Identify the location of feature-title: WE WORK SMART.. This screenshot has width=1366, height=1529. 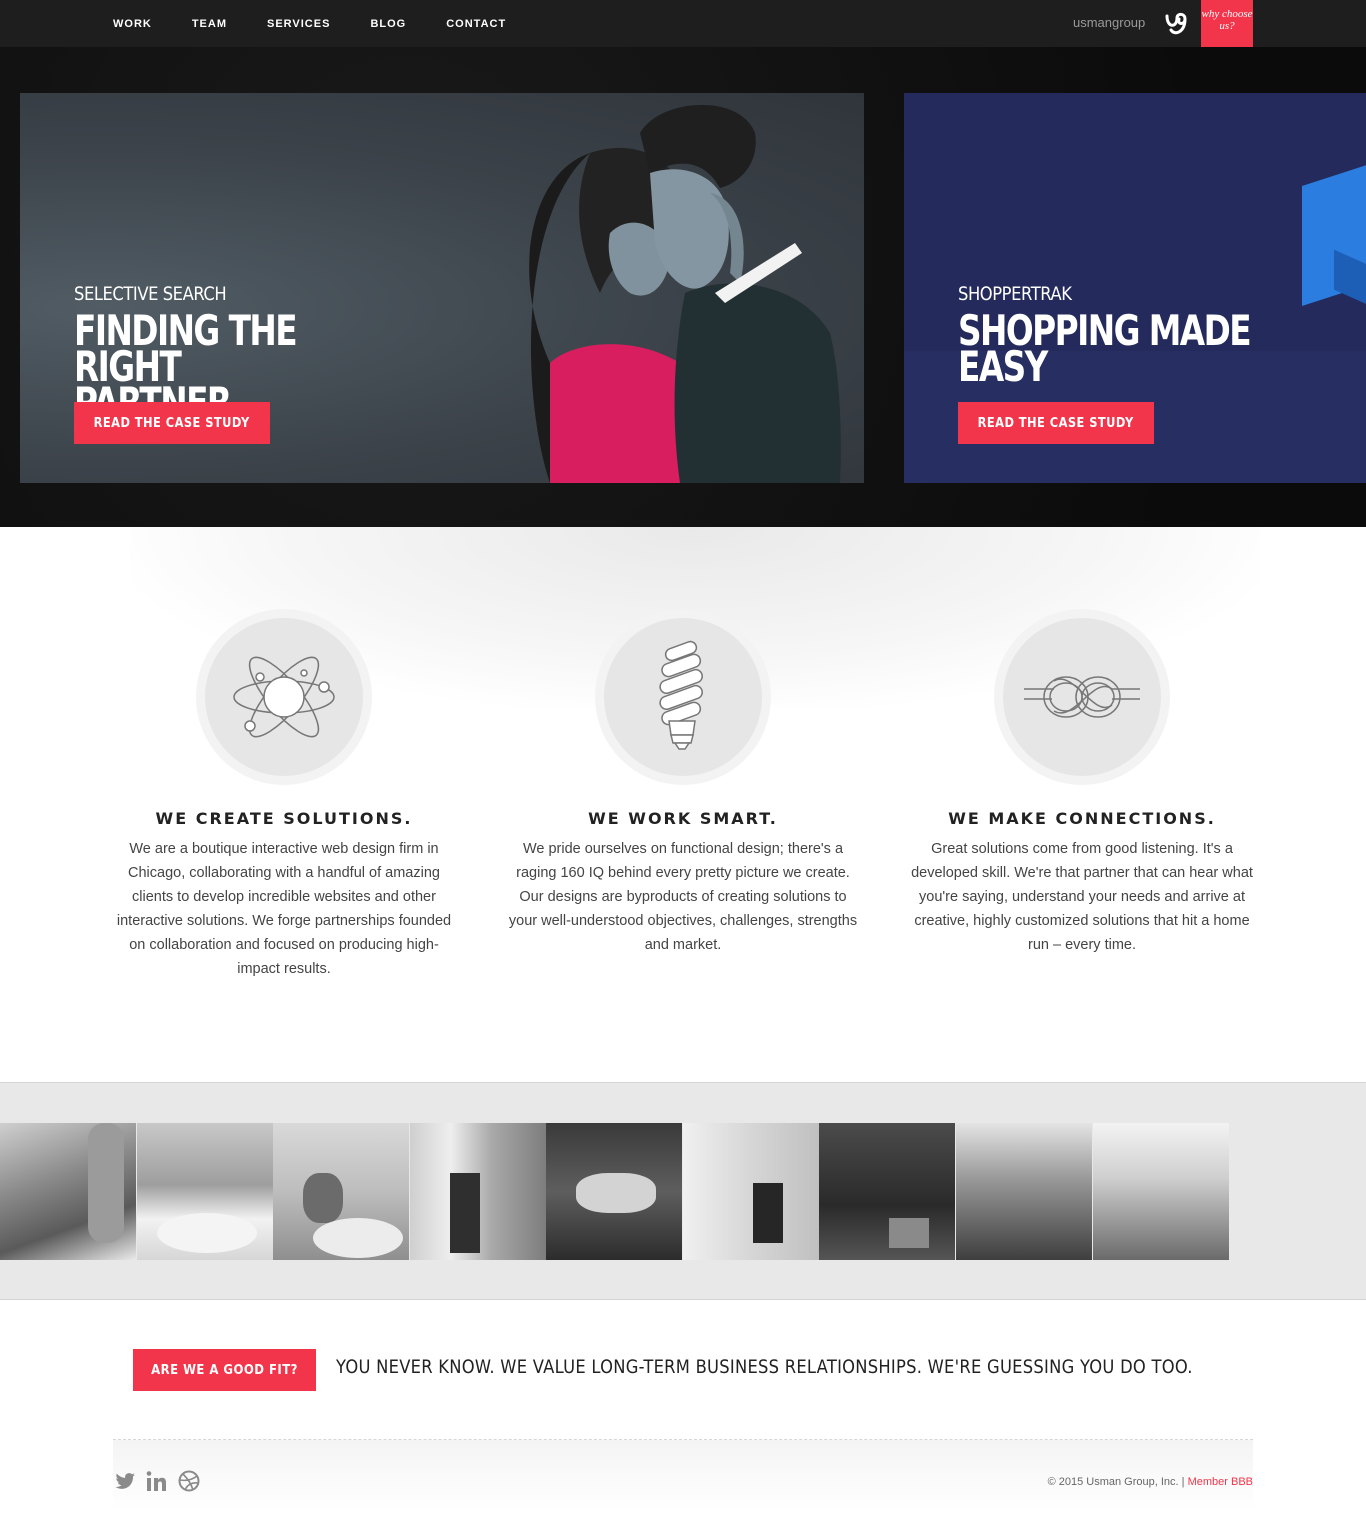
(683, 818).